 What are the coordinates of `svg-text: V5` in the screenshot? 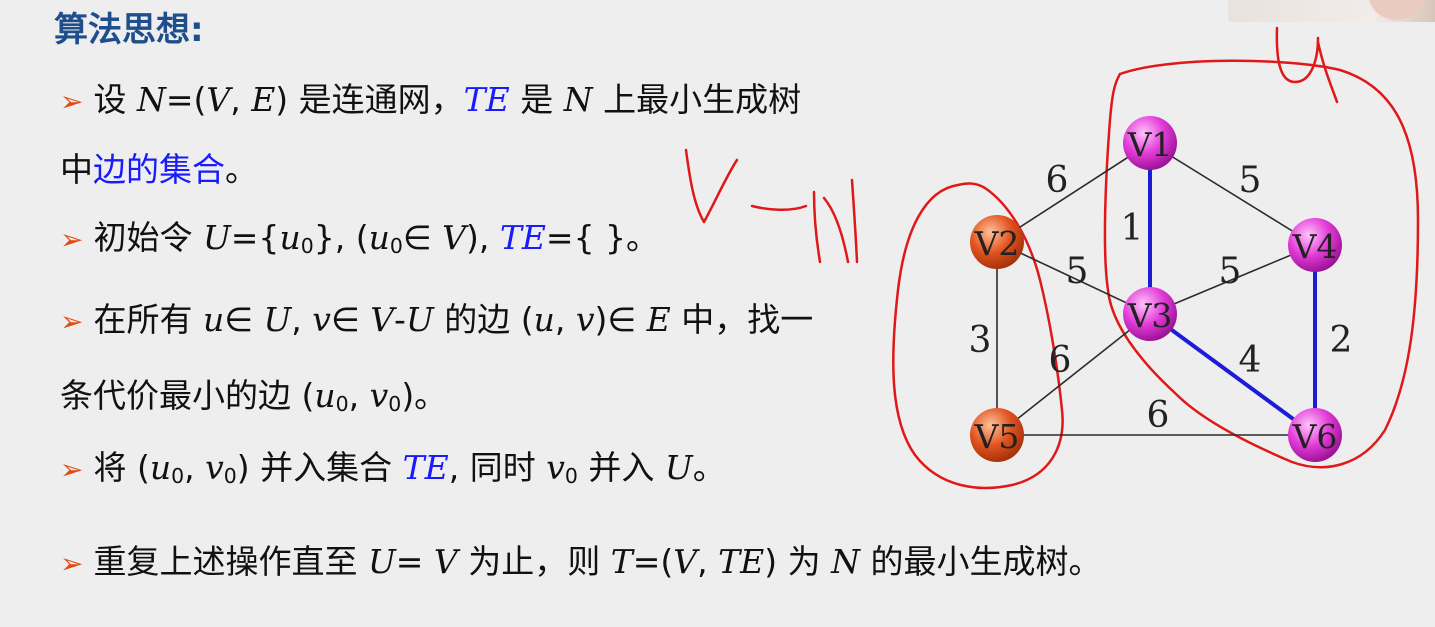 It's located at (997, 436).